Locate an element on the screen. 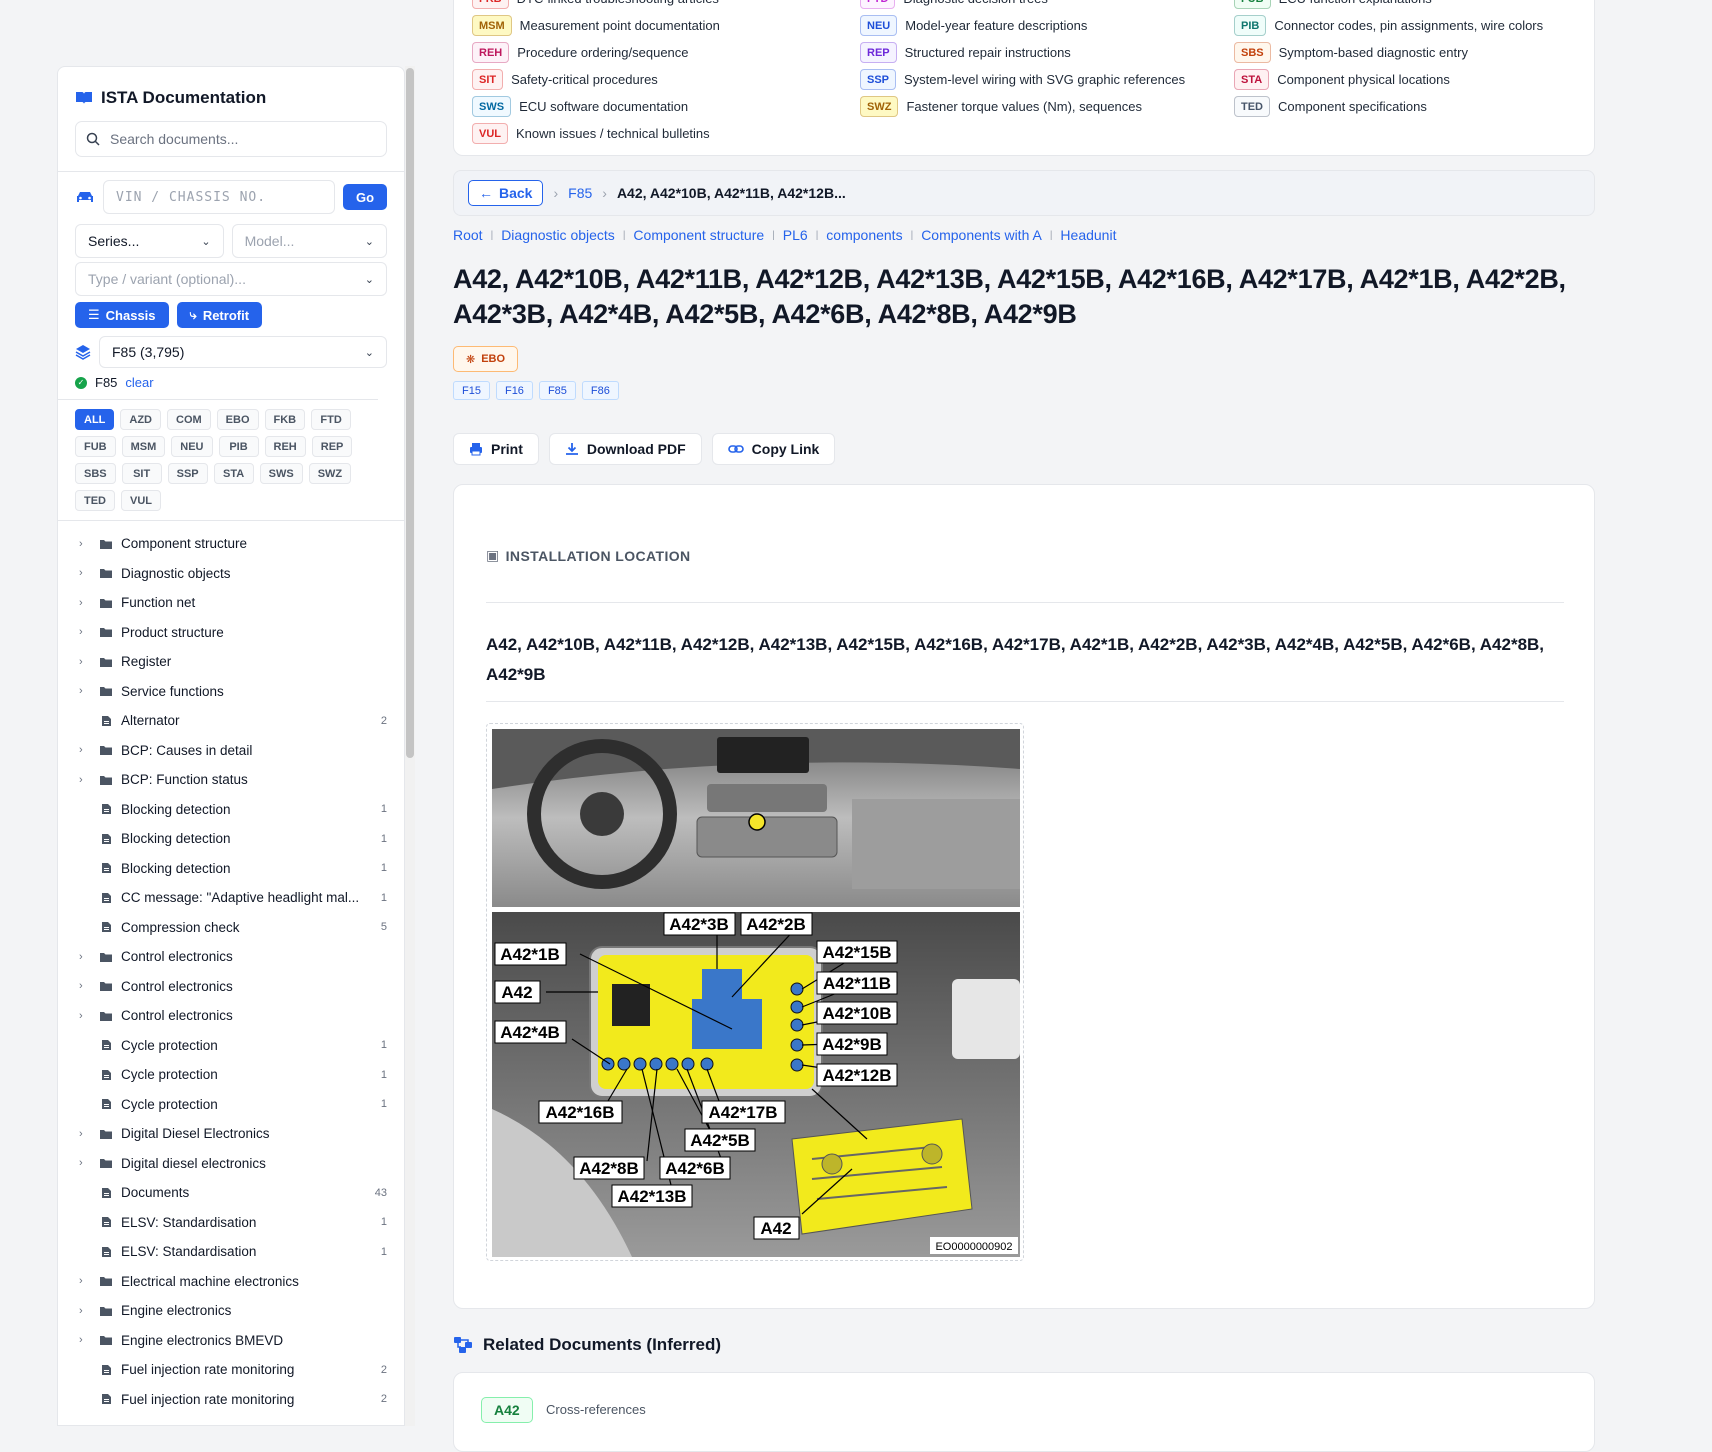 The height and width of the screenshot is (1452, 1712). breadcrumb-link: components is located at coordinates (864, 235).